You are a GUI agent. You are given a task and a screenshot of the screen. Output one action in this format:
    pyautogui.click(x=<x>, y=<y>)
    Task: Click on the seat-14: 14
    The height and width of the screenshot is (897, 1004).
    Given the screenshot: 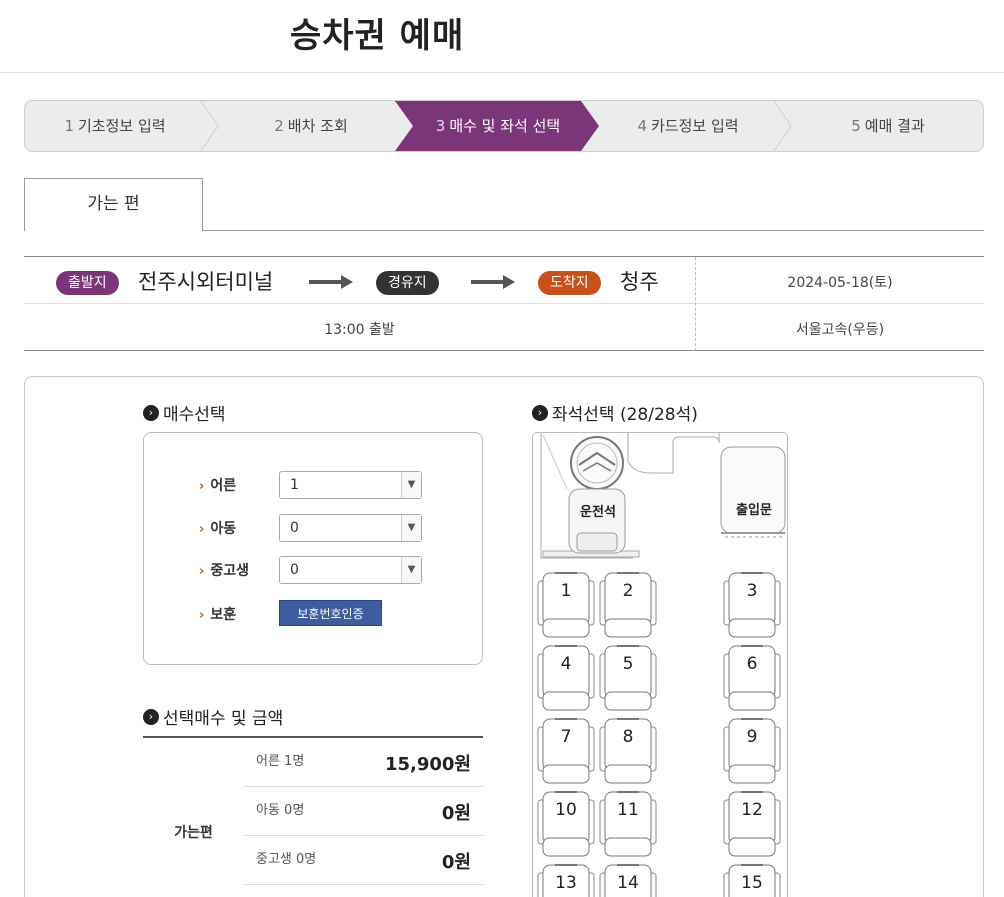 What is the action you would take?
    pyautogui.click(x=628, y=880)
    